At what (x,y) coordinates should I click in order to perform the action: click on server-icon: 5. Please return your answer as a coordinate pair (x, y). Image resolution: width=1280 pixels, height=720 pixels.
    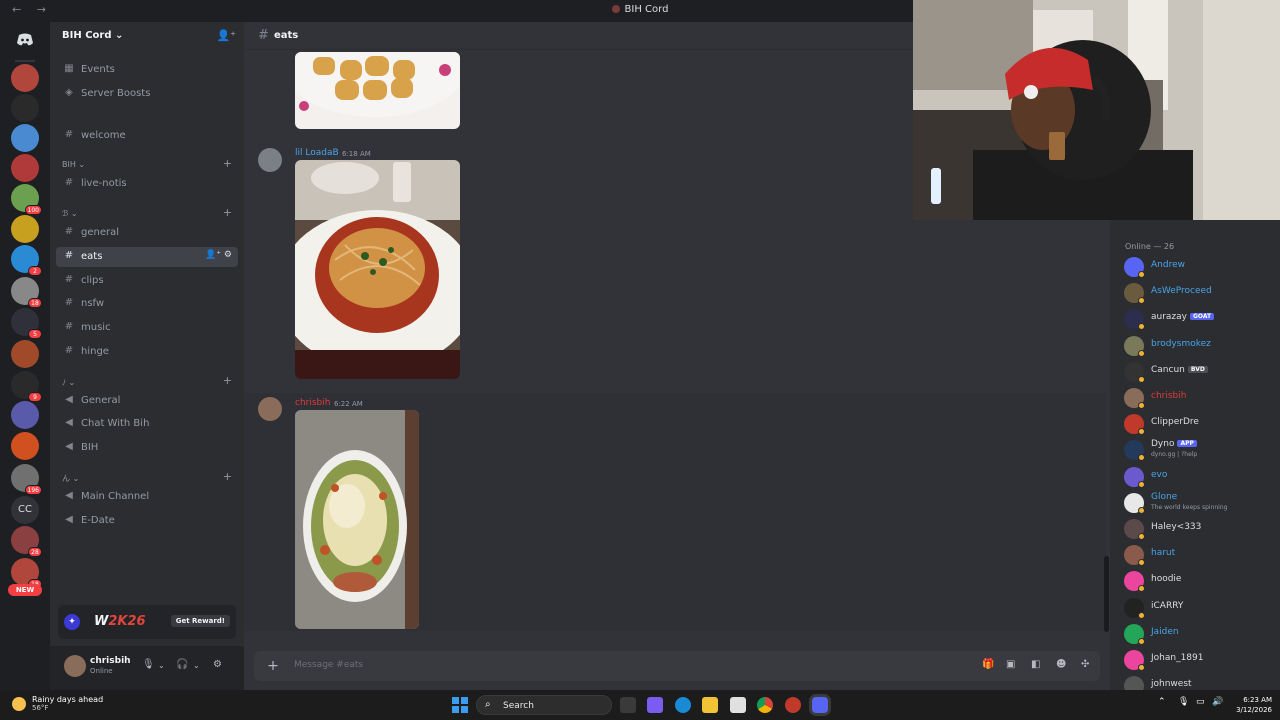
    Looking at the image, I should click on (26, 323).